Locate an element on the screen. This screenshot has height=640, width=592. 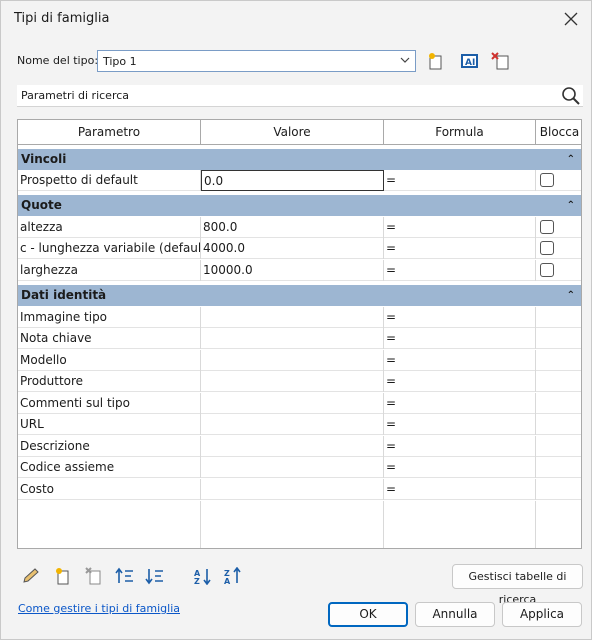
svg-text: Z is located at coordinates (197, 581).